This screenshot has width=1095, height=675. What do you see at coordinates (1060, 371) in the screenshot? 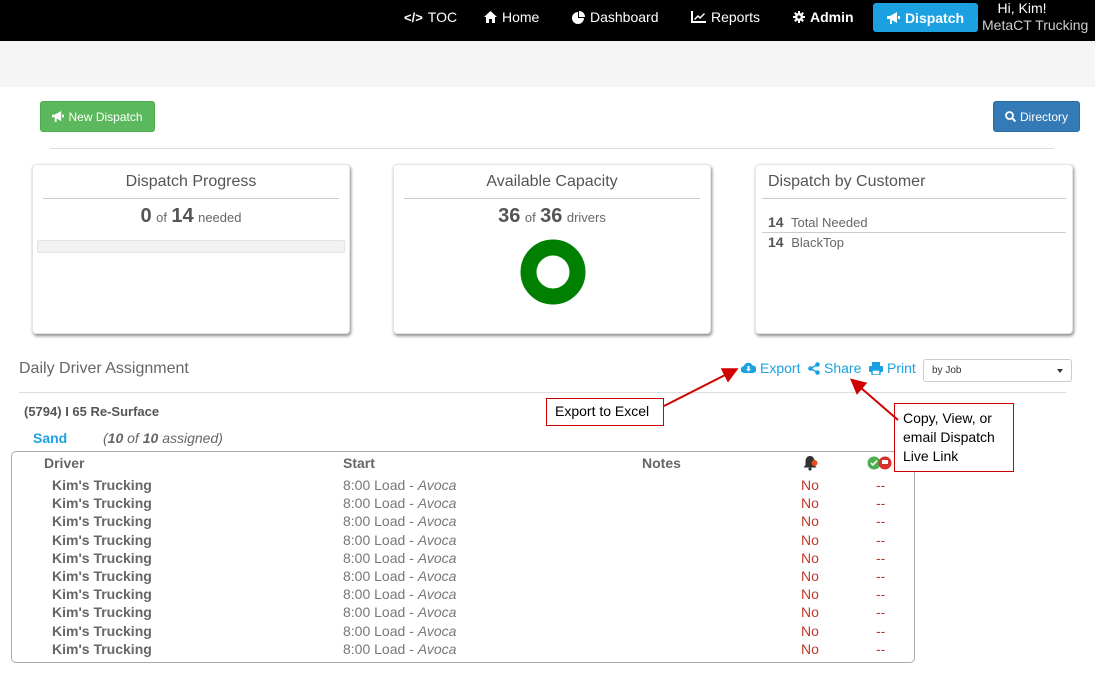
I see `caret-down-icon` at bounding box center [1060, 371].